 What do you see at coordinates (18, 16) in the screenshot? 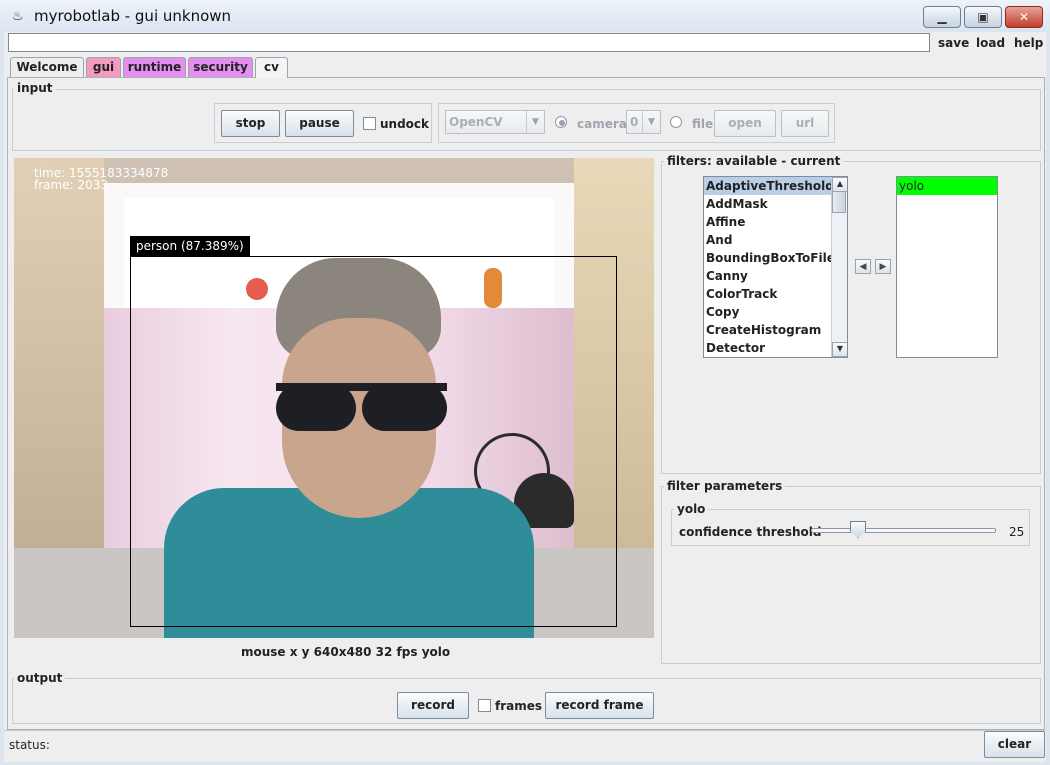
I see `app-icon: ♨` at bounding box center [18, 16].